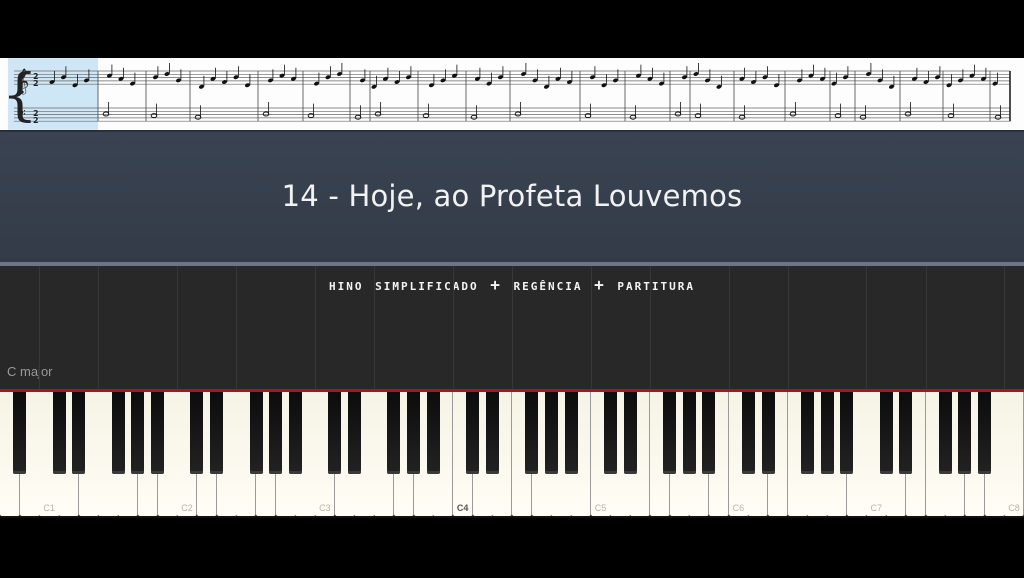 The height and width of the screenshot is (578, 1024). I want to click on key-signature-label: C major, so click(30, 371).